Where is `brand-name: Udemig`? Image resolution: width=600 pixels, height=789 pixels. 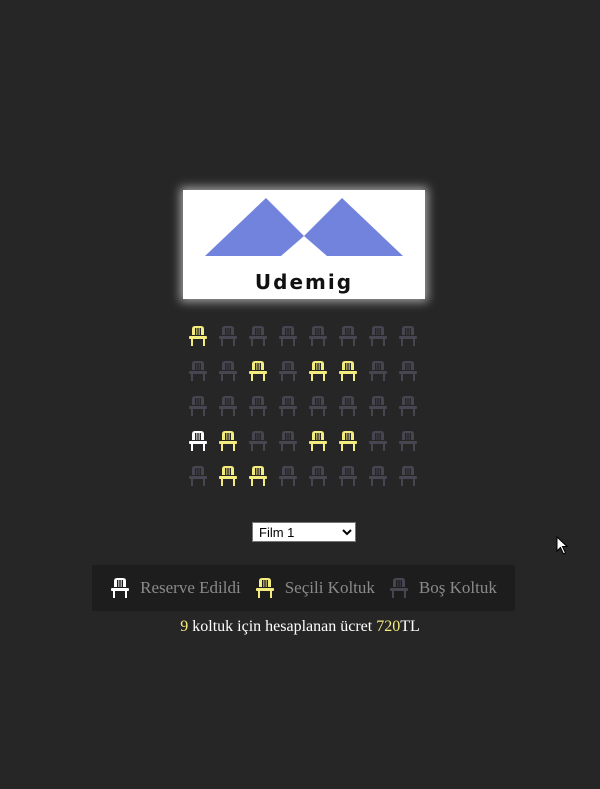 brand-name: Udemig is located at coordinates (304, 282).